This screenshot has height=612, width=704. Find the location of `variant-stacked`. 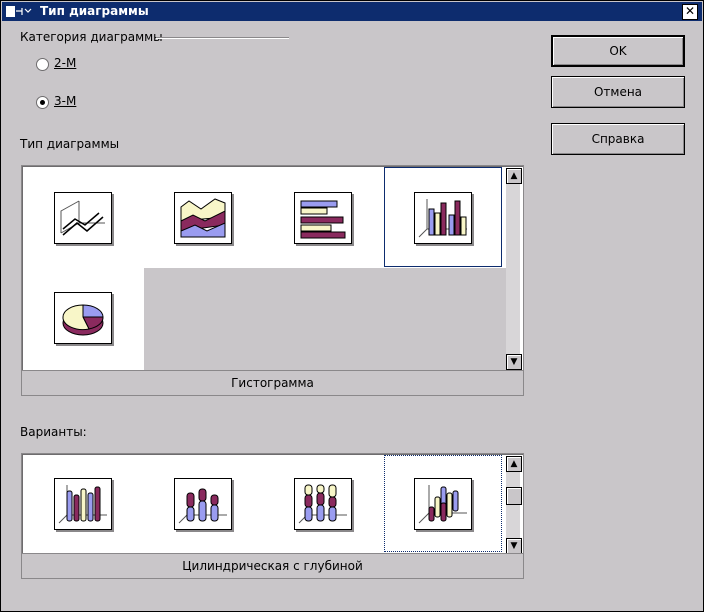

variant-stacked is located at coordinates (204, 503).